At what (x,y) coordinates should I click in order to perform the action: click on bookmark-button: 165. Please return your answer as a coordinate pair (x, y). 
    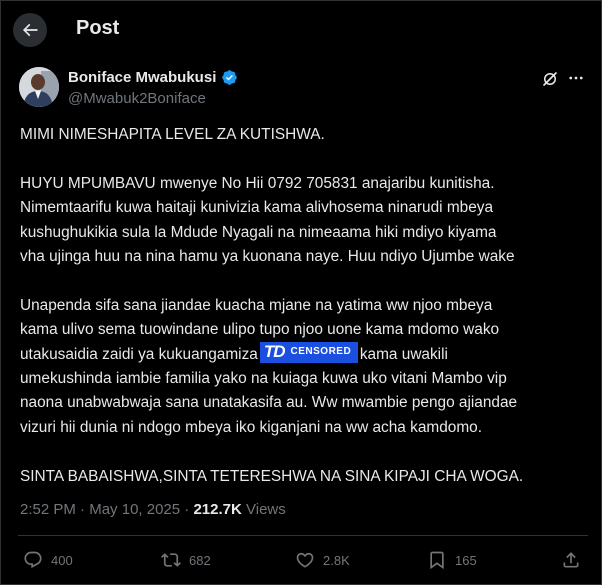
    Looking at the image, I should click on (452, 560).